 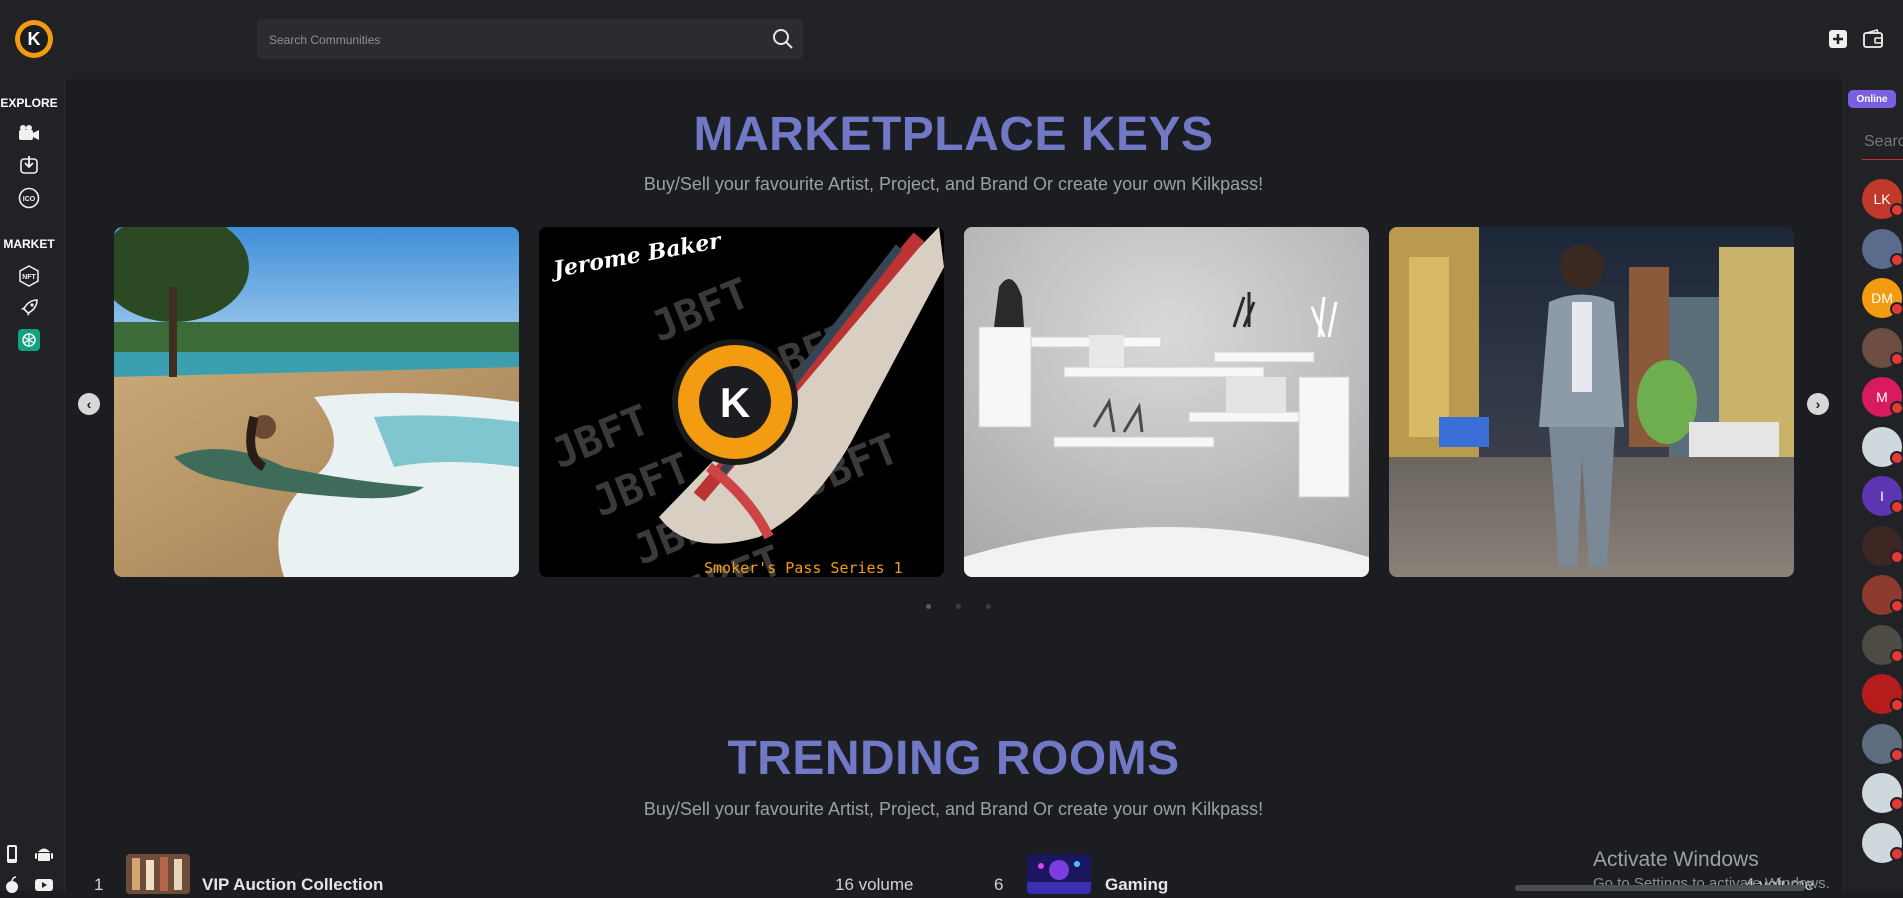 I want to click on room-volume: 16 volume, so click(x=874, y=884).